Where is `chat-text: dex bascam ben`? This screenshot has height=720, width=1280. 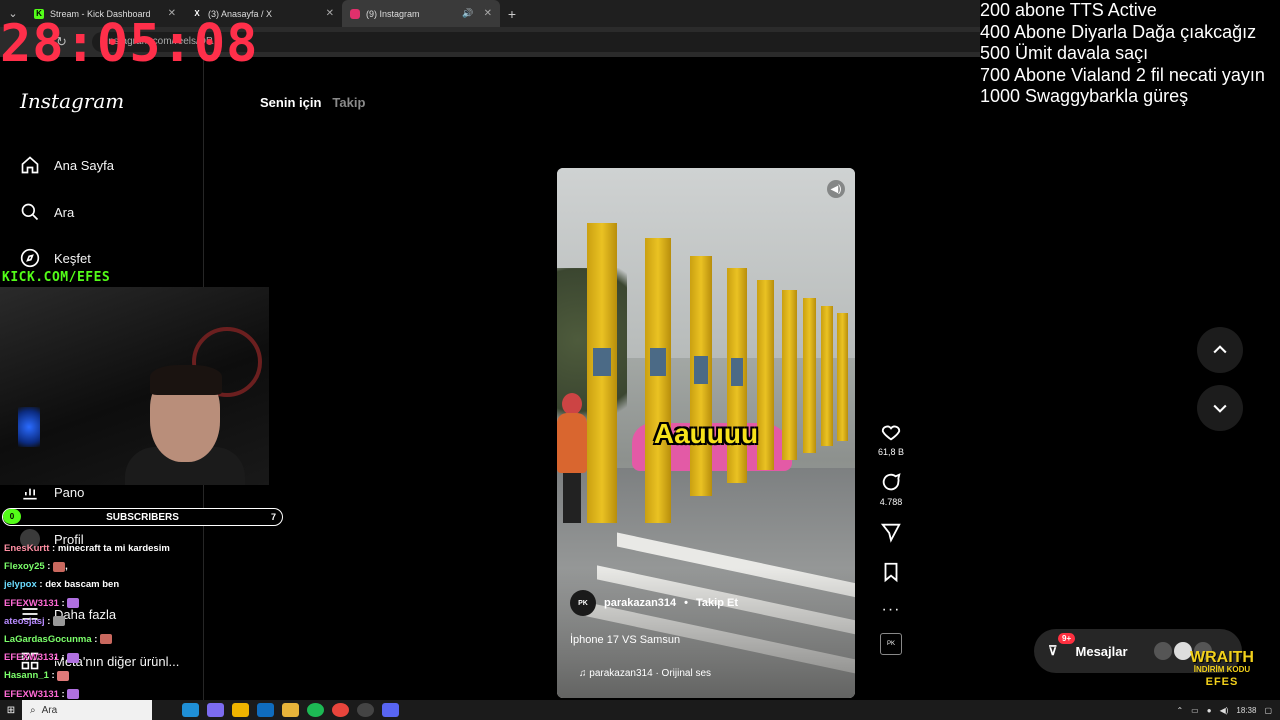
chat-text: dex bascam ben is located at coordinates (82, 585).